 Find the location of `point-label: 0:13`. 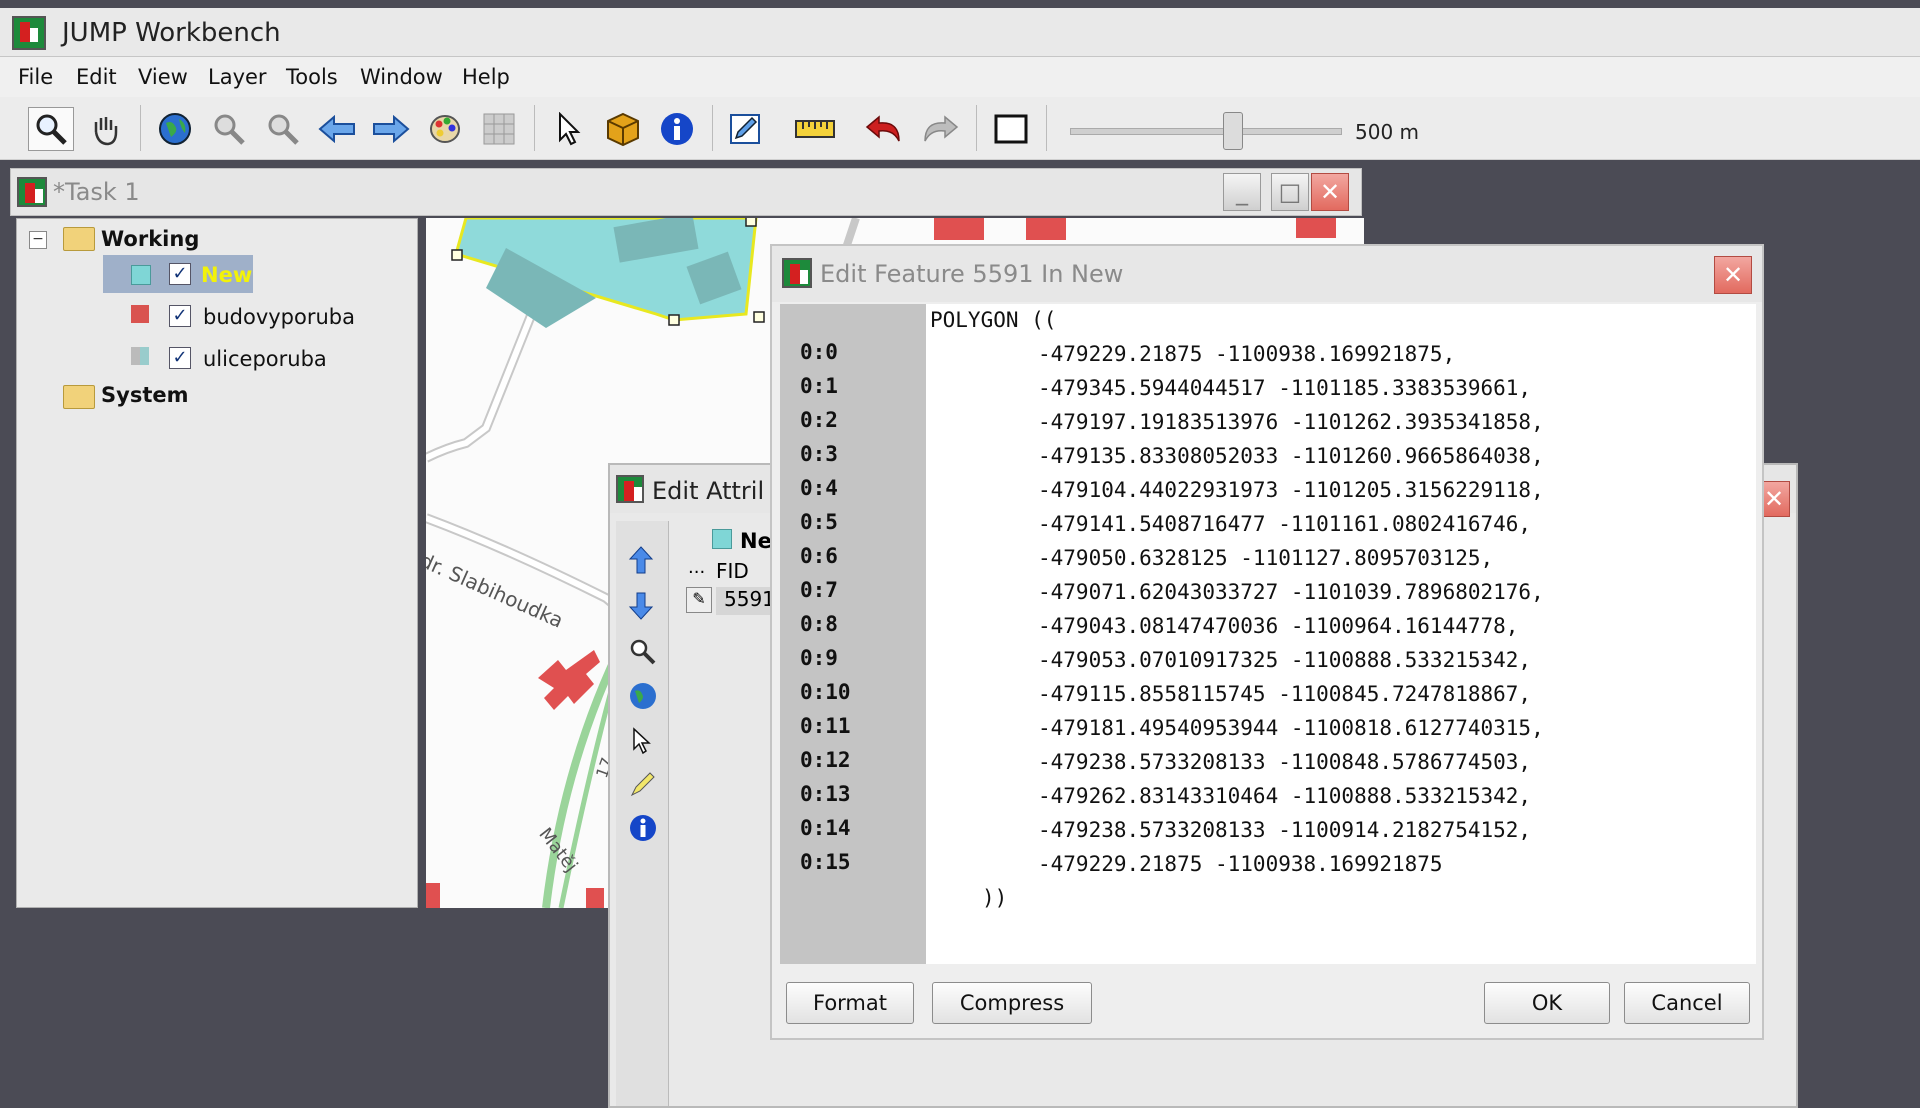

point-label: 0:13 is located at coordinates (825, 794).